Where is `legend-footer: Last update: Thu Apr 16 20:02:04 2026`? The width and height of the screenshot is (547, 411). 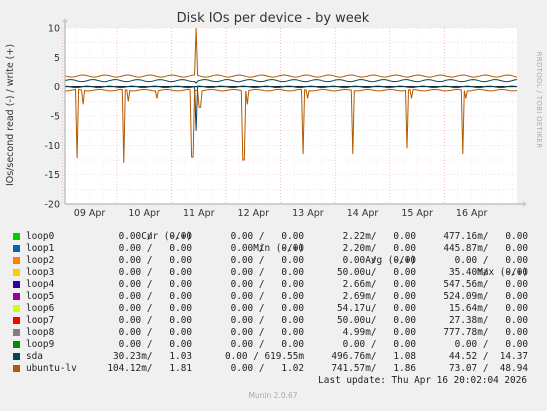
legend-footer: Last update: Thu Apr 16 20:02:04 2026 is located at coordinates (273, 381).